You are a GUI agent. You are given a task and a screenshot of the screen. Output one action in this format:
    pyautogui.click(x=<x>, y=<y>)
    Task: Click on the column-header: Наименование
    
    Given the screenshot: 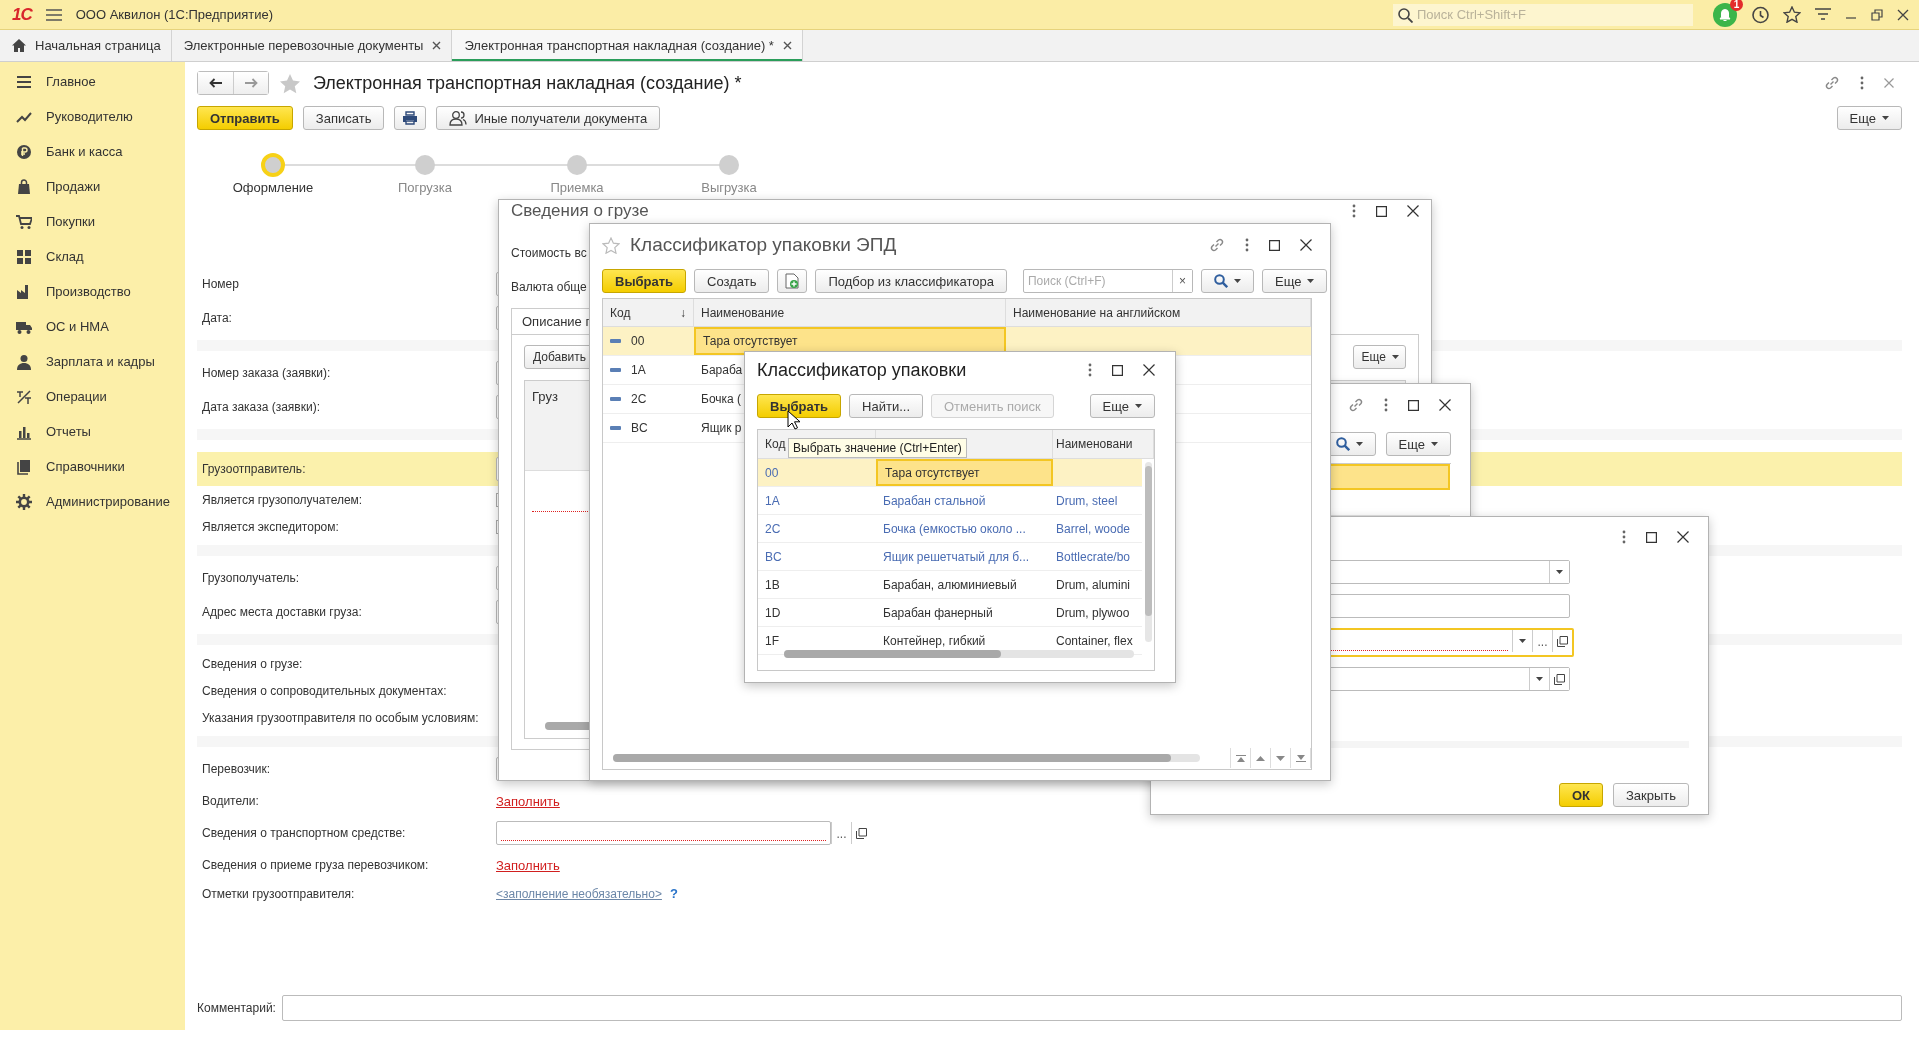 What is the action you would take?
    pyautogui.click(x=850, y=312)
    